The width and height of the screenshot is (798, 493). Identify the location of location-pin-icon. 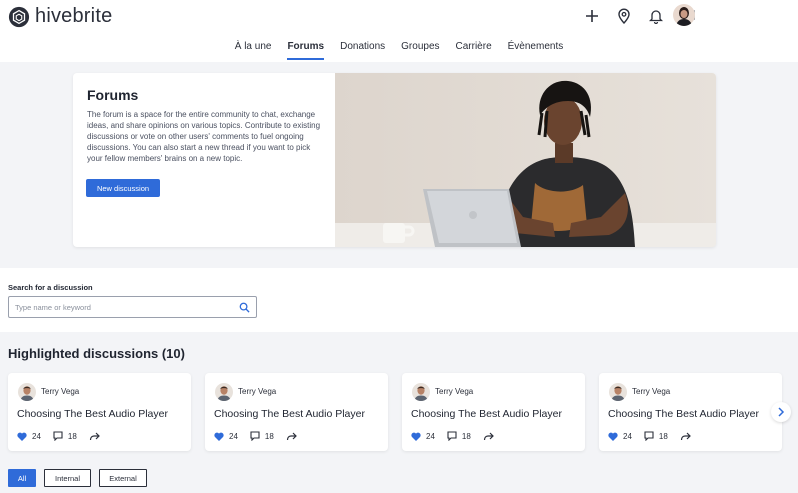
(624, 16).